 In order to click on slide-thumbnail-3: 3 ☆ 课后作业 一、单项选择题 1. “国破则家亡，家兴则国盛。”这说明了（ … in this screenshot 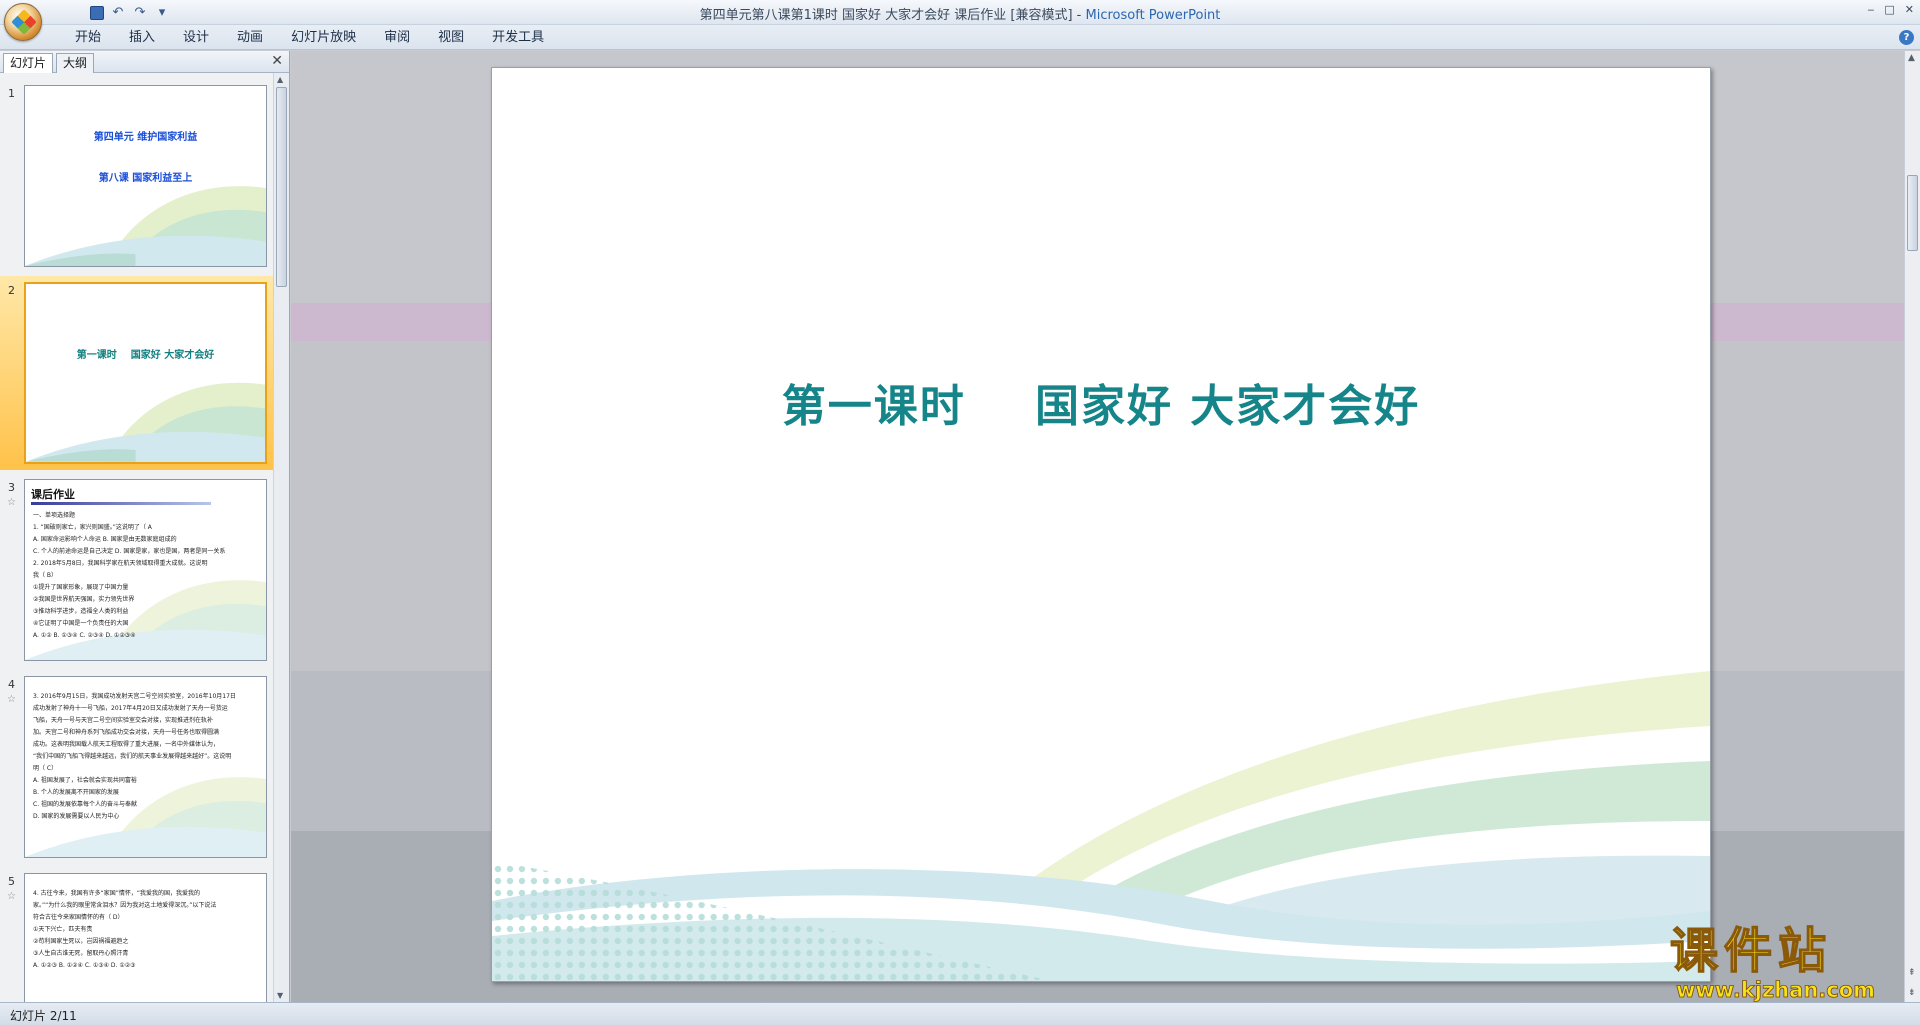, I will do `click(137, 570)`.